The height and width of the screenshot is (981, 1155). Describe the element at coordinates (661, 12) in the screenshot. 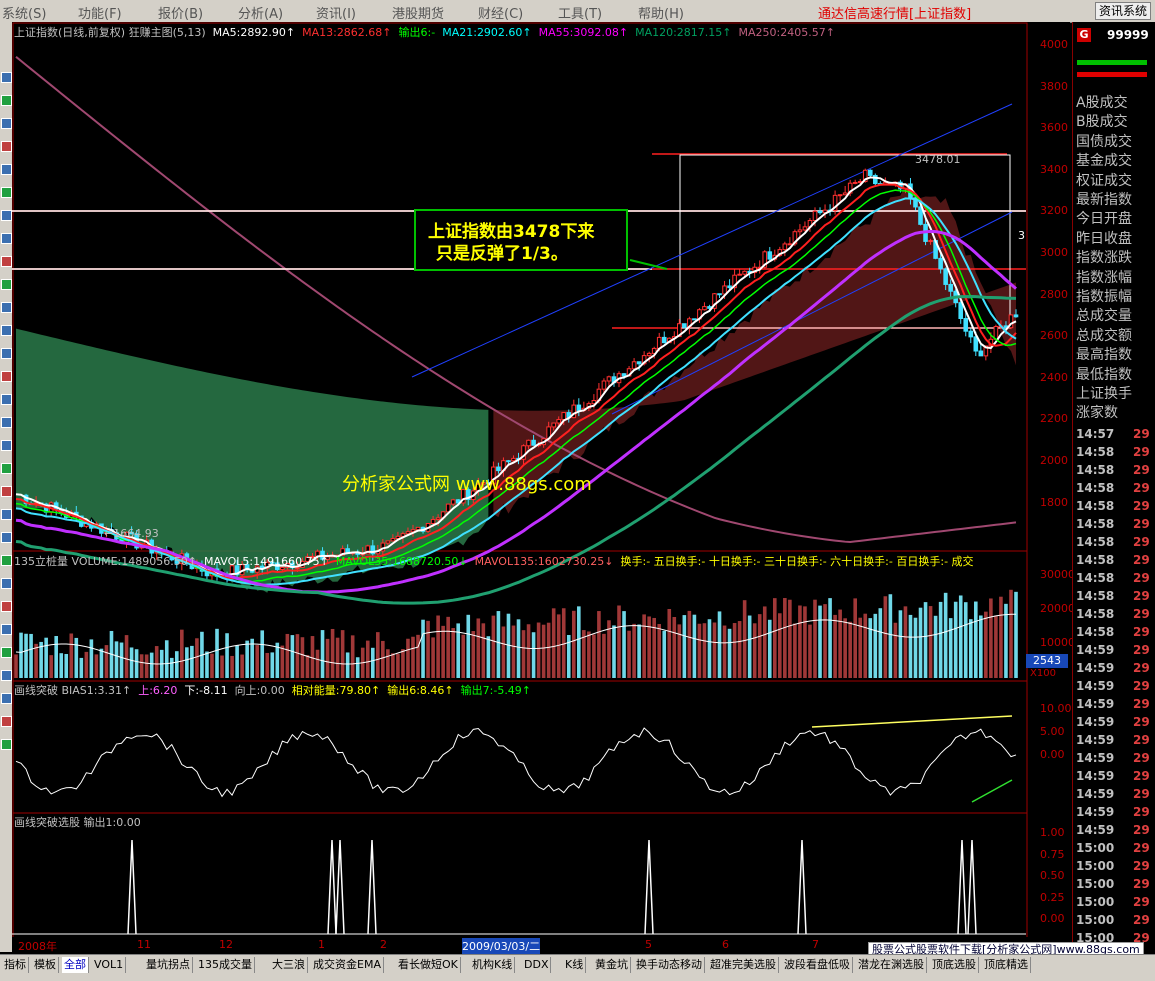

I see `menu-item: 帮助(H)` at that location.